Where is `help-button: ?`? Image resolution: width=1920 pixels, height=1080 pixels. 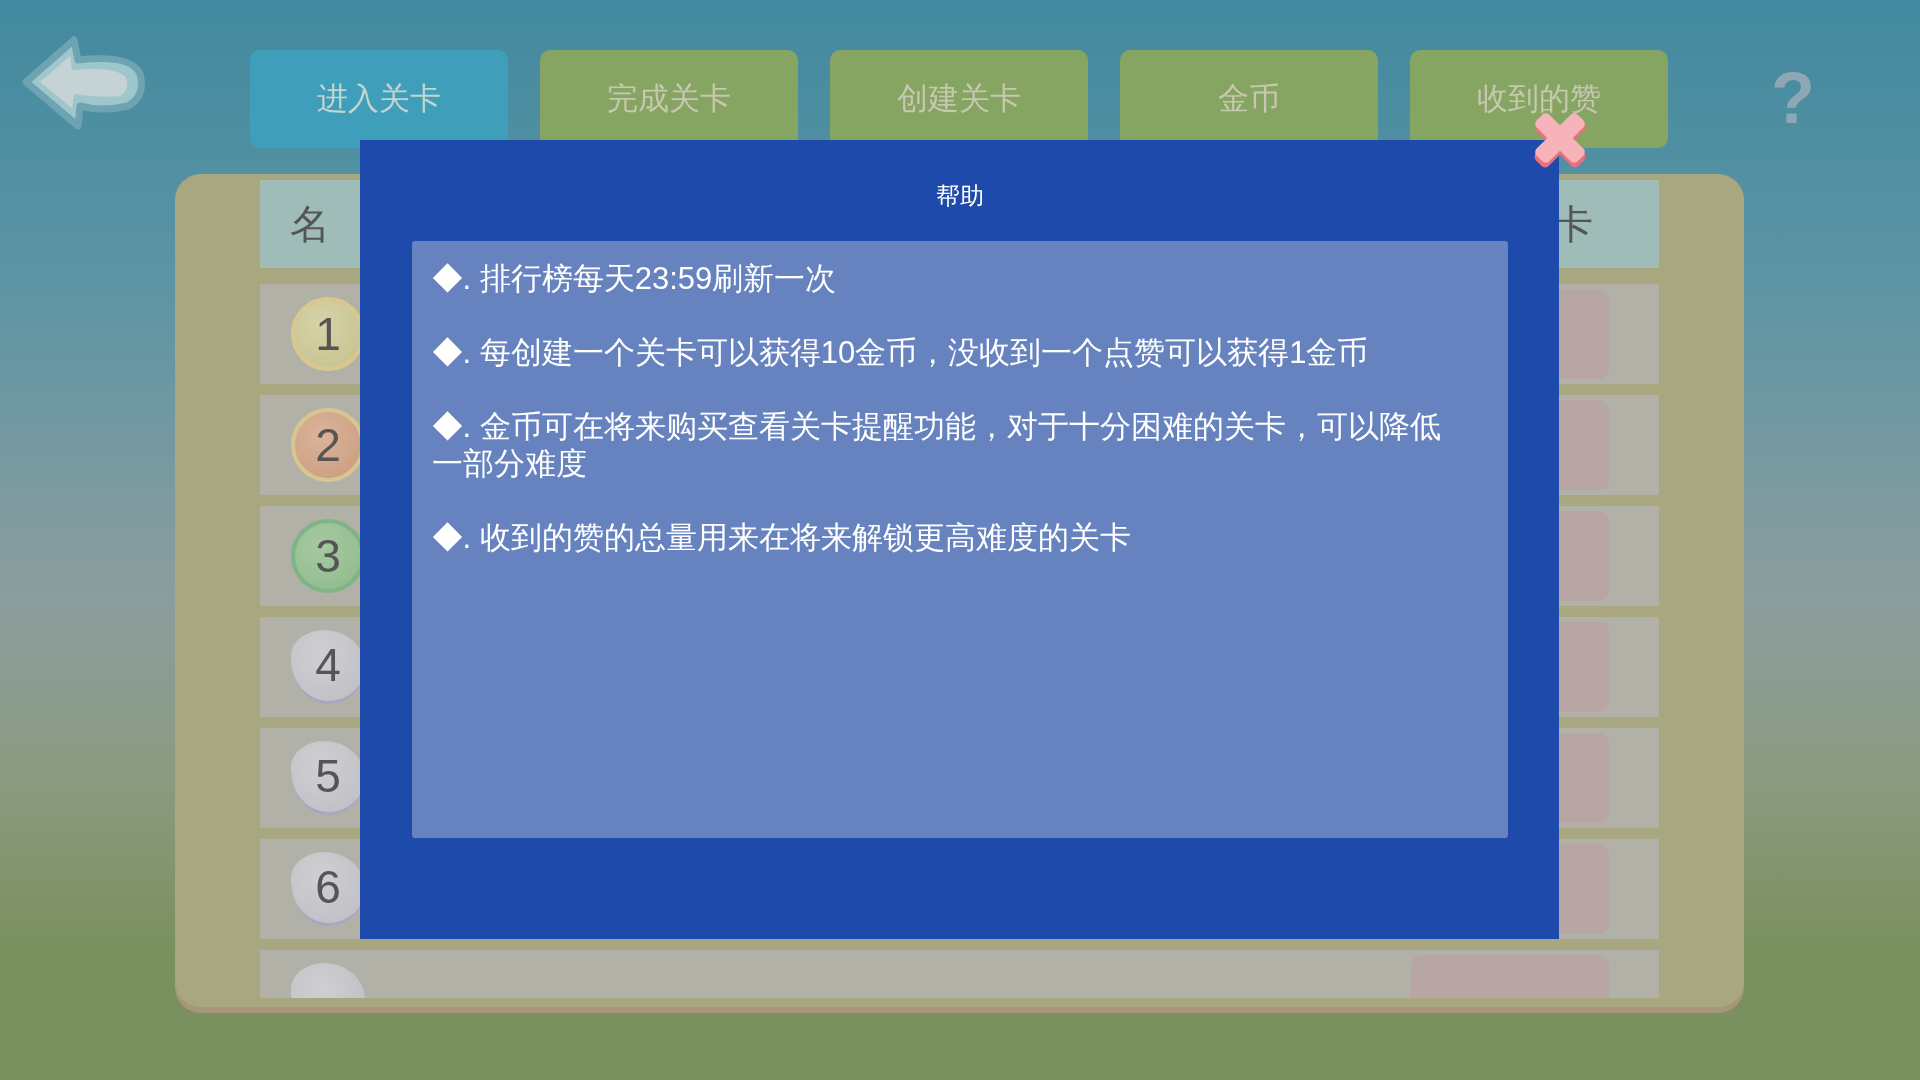 help-button: ? is located at coordinates (1793, 98).